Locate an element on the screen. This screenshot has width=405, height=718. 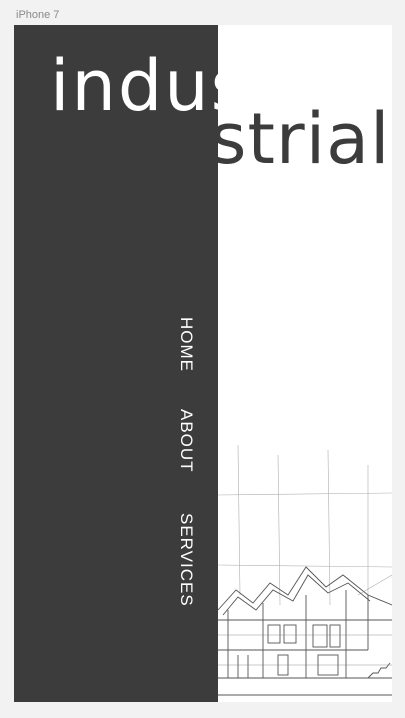
nav-item-about: ABOUT is located at coordinates (186, 441).